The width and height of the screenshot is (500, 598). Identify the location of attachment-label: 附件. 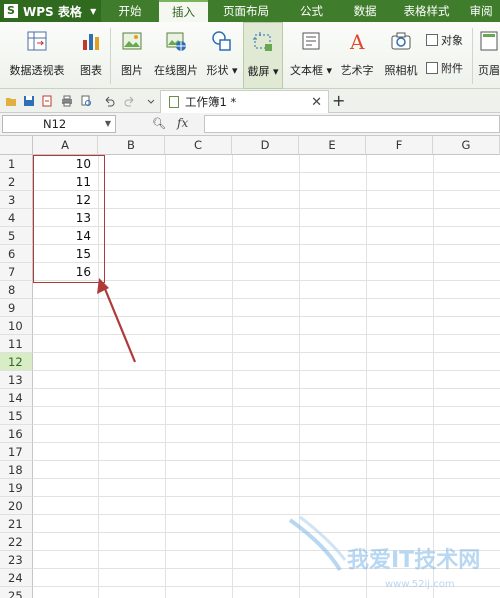
(452, 68).